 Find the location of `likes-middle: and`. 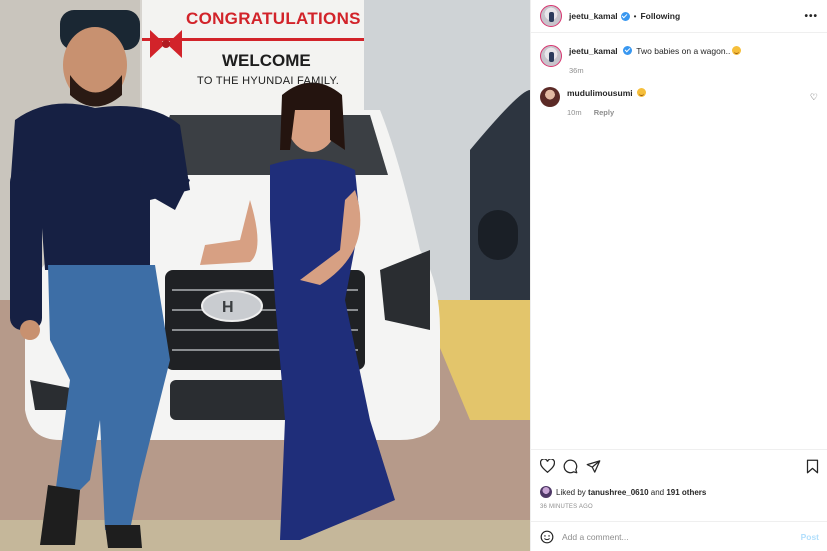

likes-middle: and is located at coordinates (657, 492).